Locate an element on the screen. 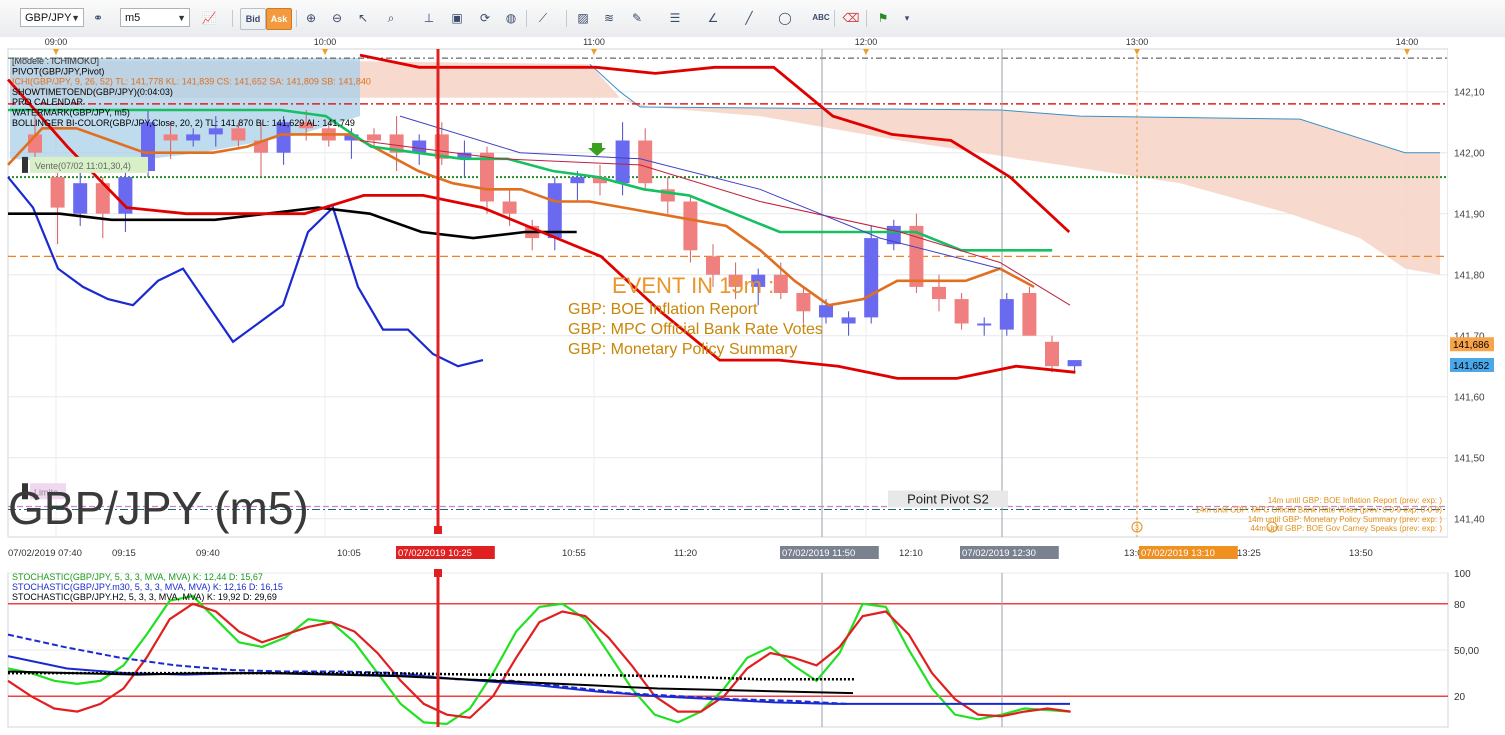 The height and width of the screenshot is (735, 1505). legend-item: SHOWTIMETOEND(GBP/JPY)(0:04:03) is located at coordinates (92, 92).